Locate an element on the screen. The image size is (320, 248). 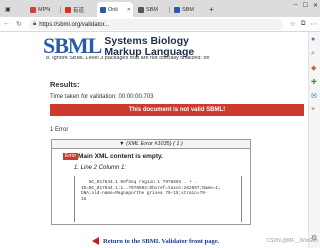
tab-1-favicon is located at coordinates (33, 9).